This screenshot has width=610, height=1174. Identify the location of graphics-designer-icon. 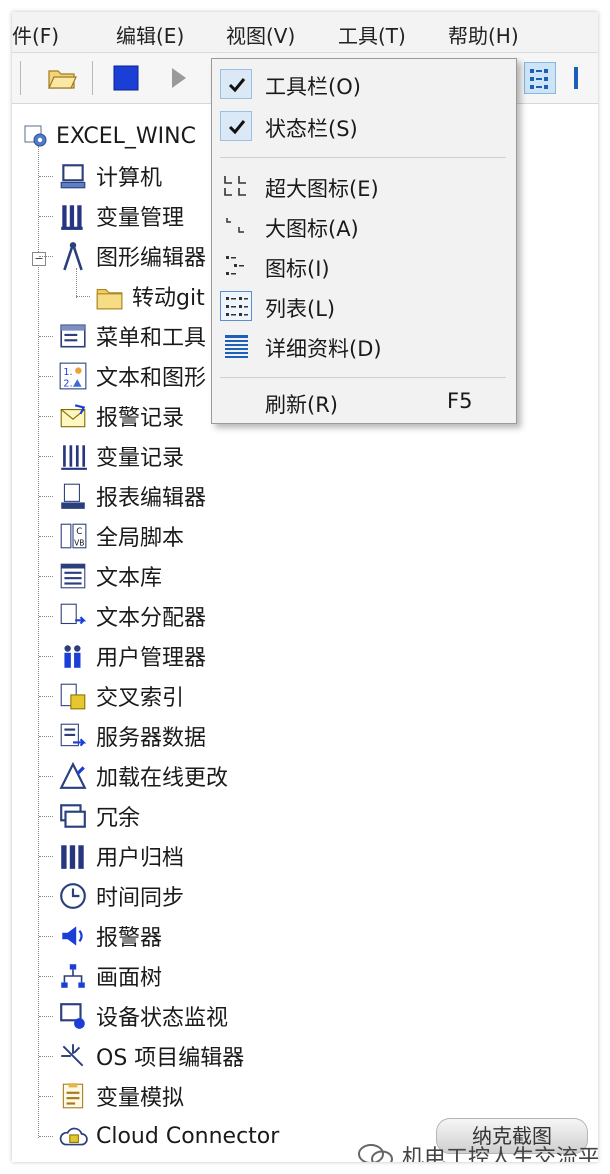
(73, 256).